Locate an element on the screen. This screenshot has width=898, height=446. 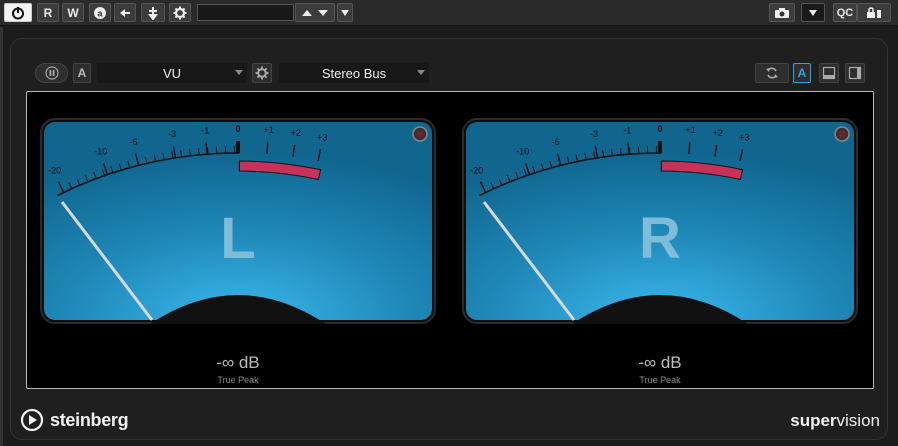
write-automation-button: W is located at coordinates (73, 12).